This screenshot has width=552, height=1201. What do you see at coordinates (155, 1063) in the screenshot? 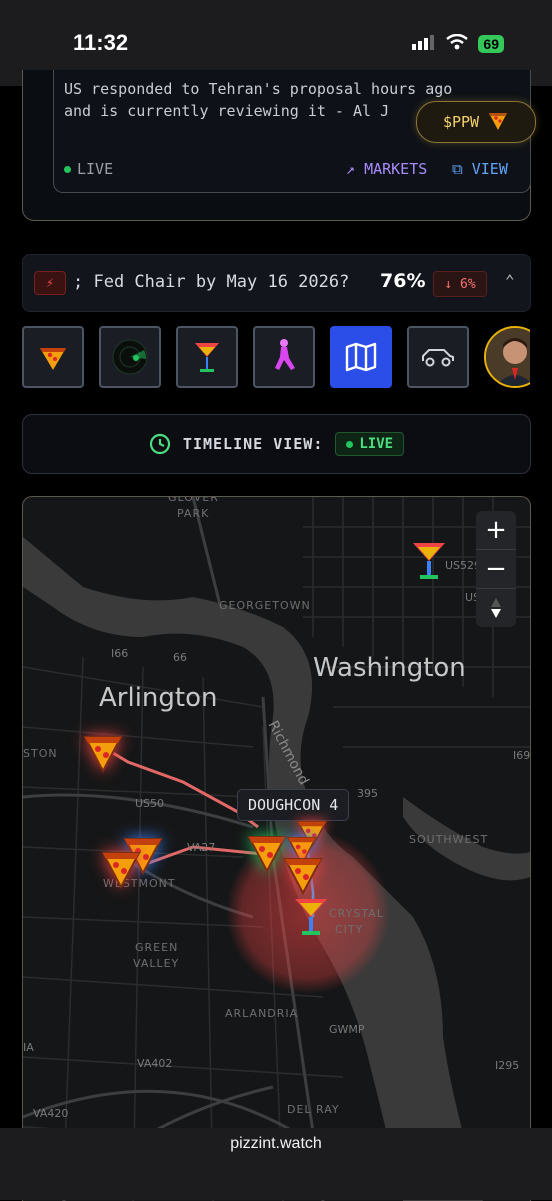
I see `road-va402: VA402` at bounding box center [155, 1063].